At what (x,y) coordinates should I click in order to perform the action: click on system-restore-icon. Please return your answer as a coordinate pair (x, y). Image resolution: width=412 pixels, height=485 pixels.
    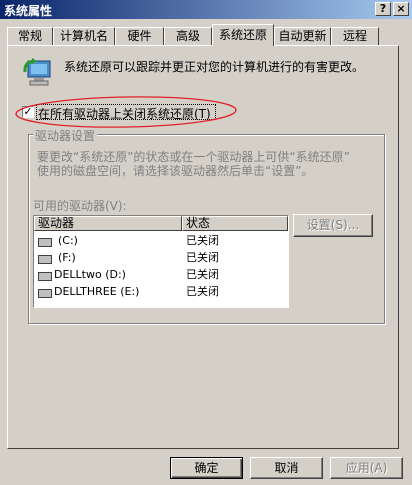
    Looking at the image, I should click on (39, 74).